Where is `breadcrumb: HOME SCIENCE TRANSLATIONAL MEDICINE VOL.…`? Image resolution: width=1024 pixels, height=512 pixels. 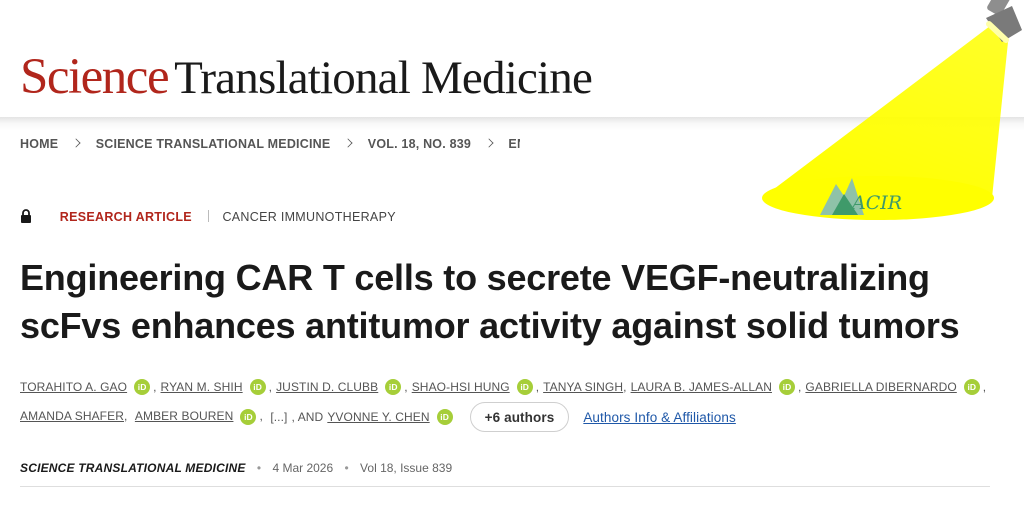 breadcrumb: HOME SCIENCE TRANSLATIONAL MEDICINE VOL.… is located at coordinates (270, 145).